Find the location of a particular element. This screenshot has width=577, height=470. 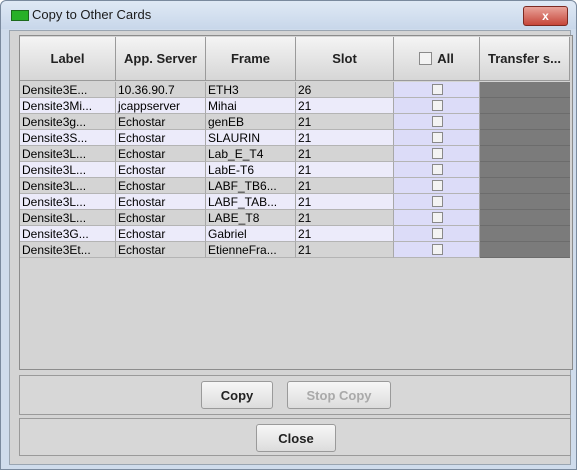

copy-button: Copy is located at coordinates (237, 395).